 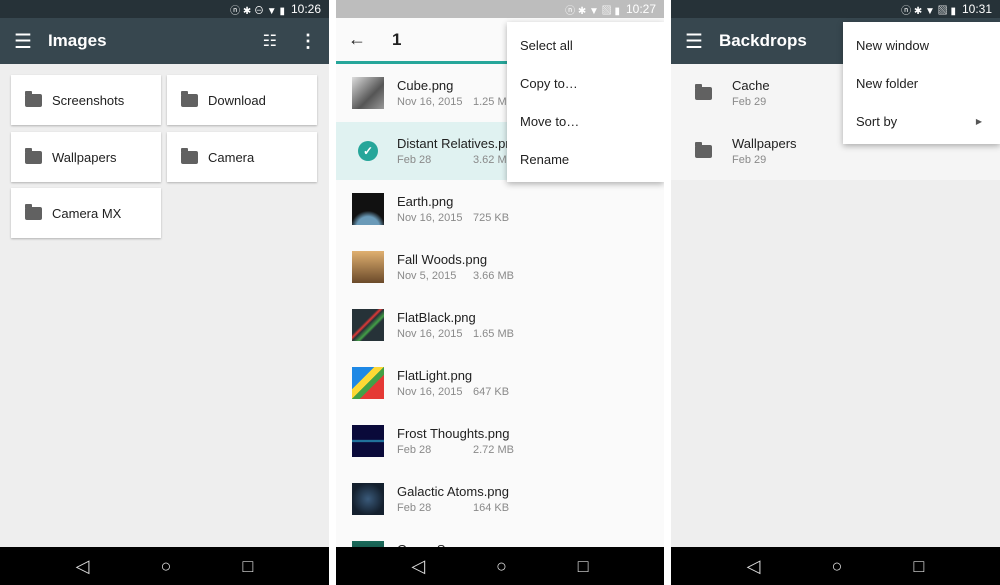 I want to click on file-name: FlatBlack.png, so click(x=436, y=317).